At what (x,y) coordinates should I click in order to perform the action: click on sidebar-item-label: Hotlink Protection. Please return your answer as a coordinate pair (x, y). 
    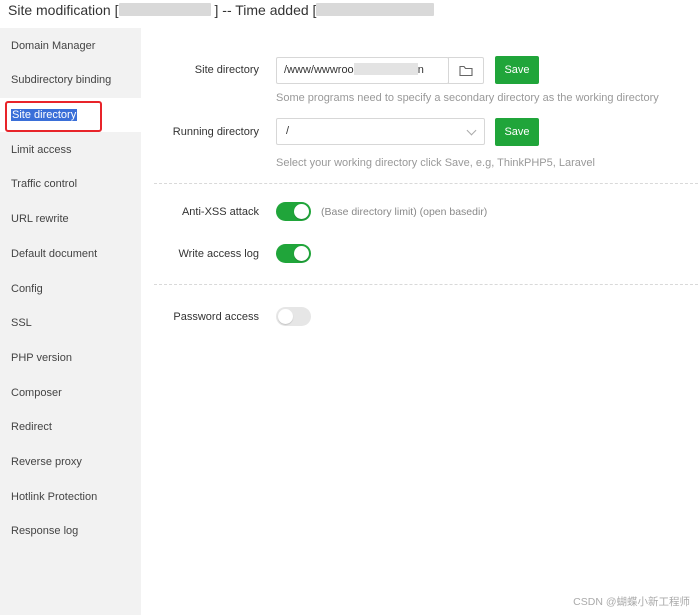
    Looking at the image, I should click on (54, 497).